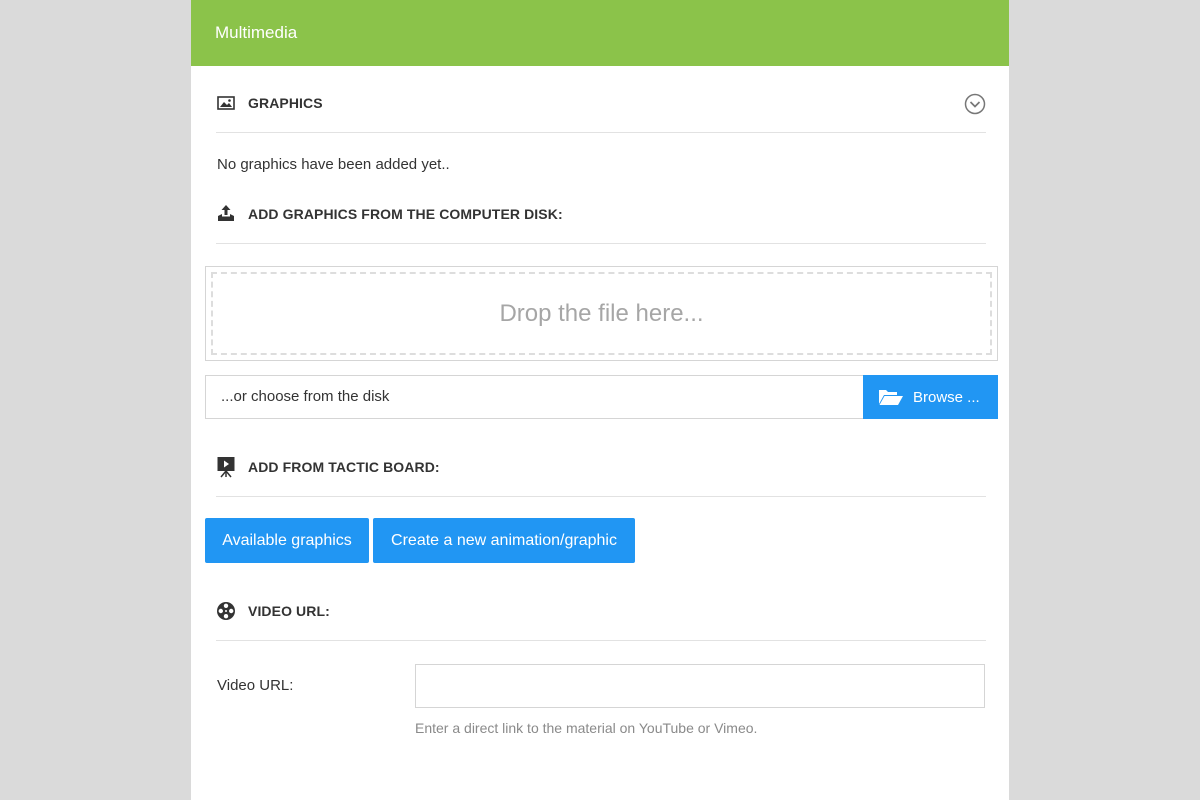 This screenshot has width=1200, height=800. What do you see at coordinates (534, 397) in the screenshot?
I see `file-chooser-text: ...or choose from the disk` at bounding box center [534, 397].